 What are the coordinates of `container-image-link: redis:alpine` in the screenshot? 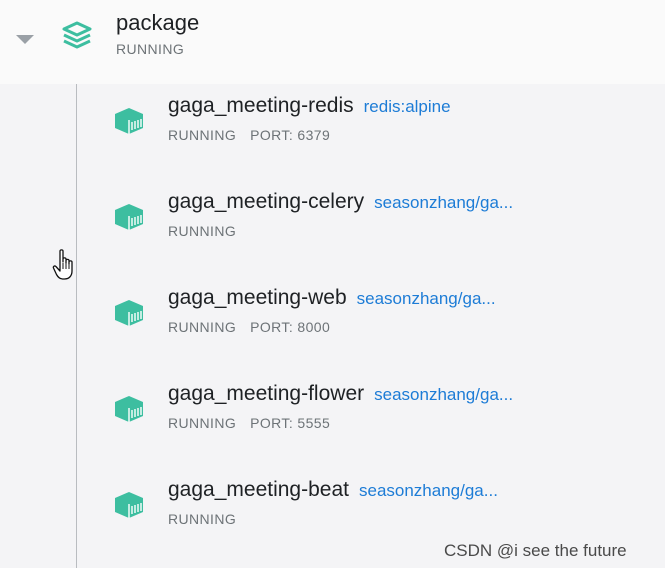 It's located at (407, 106).